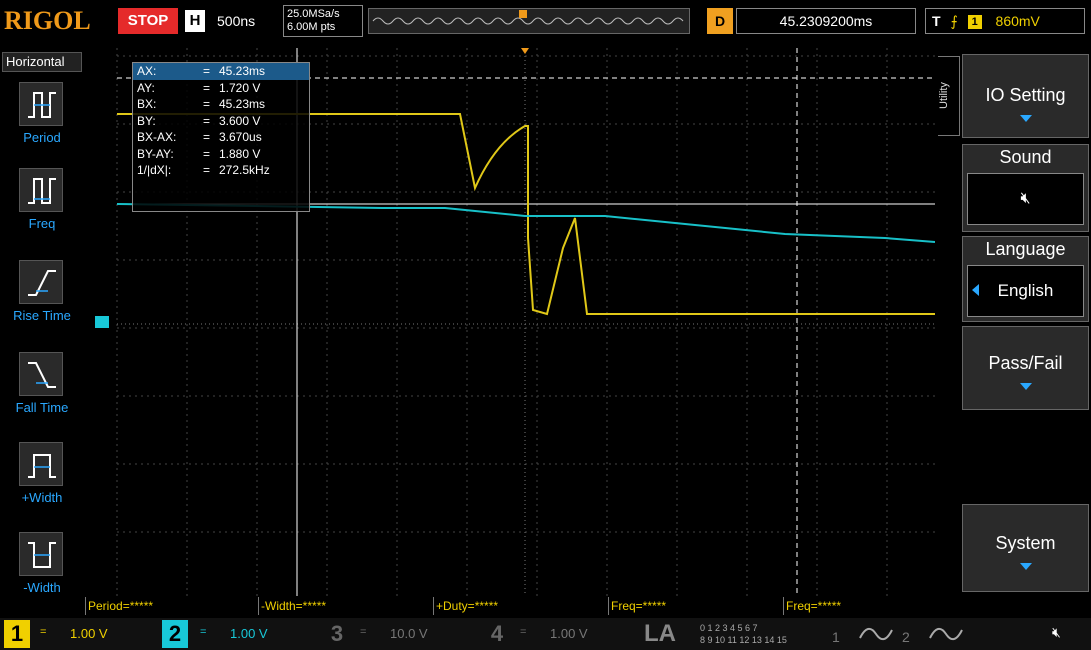 The image size is (1091, 650). Describe the element at coordinates (528, 17) in the screenshot. I see `memory-wave-icon` at that location.